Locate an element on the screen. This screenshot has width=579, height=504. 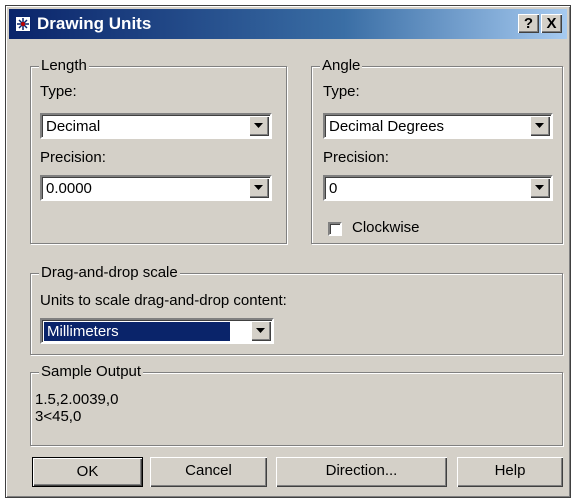
cancel-button: Cancel is located at coordinates (208, 472).